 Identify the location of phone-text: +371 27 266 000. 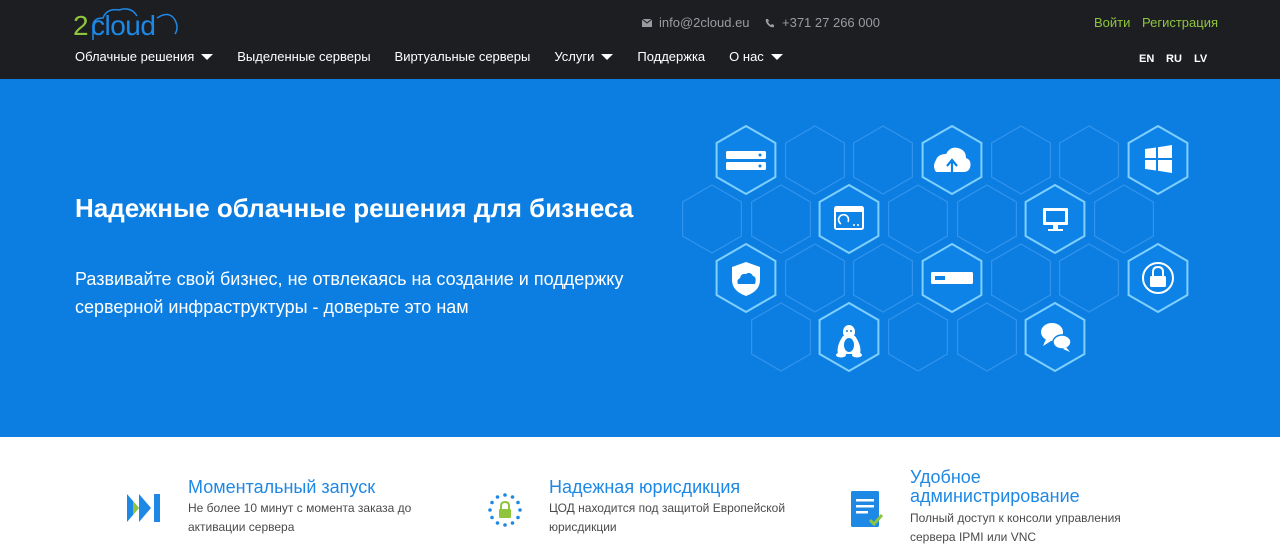
(831, 22).